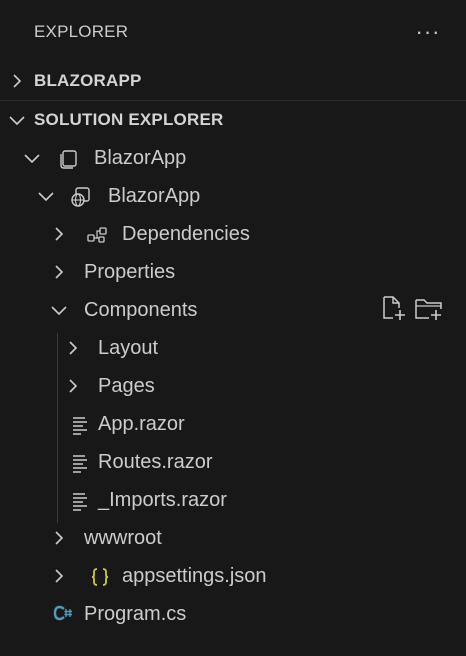 The height and width of the screenshot is (656, 466). What do you see at coordinates (233, 424) in the screenshot?
I see `tree-item-app-razor: App.razor` at bounding box center [233, 424].